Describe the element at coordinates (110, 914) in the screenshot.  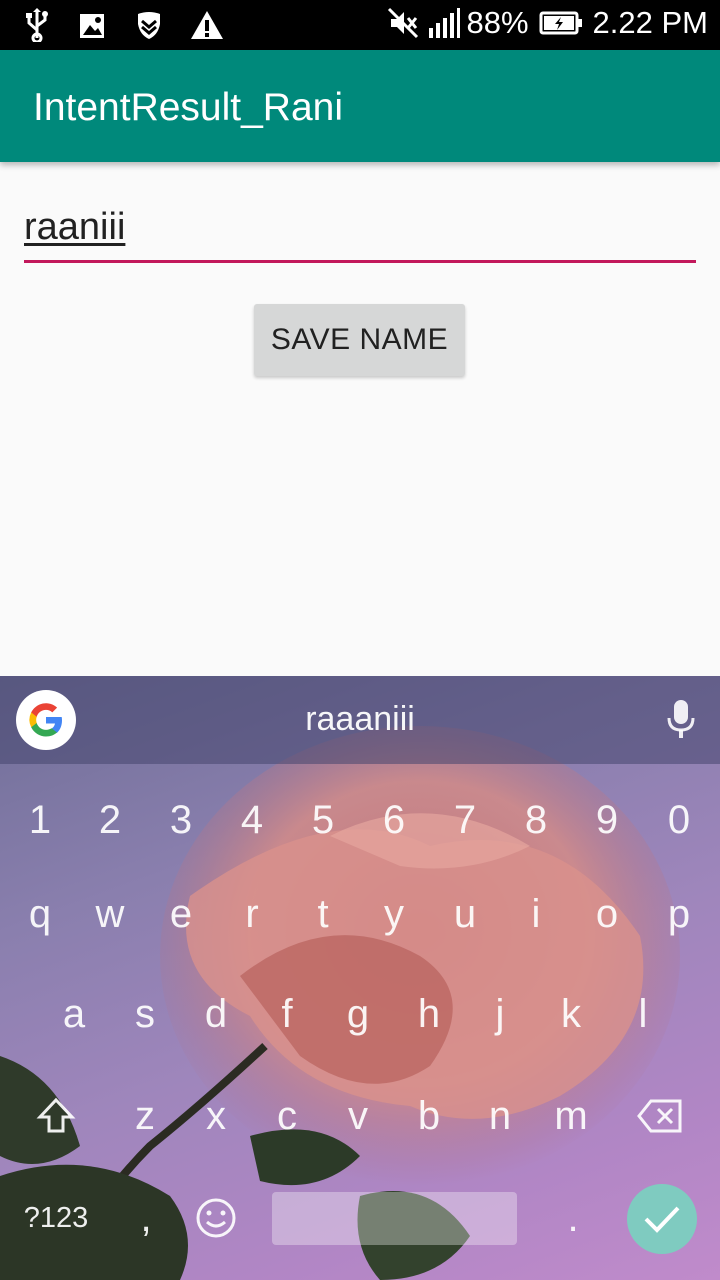
I see `key-w: w` at that location.